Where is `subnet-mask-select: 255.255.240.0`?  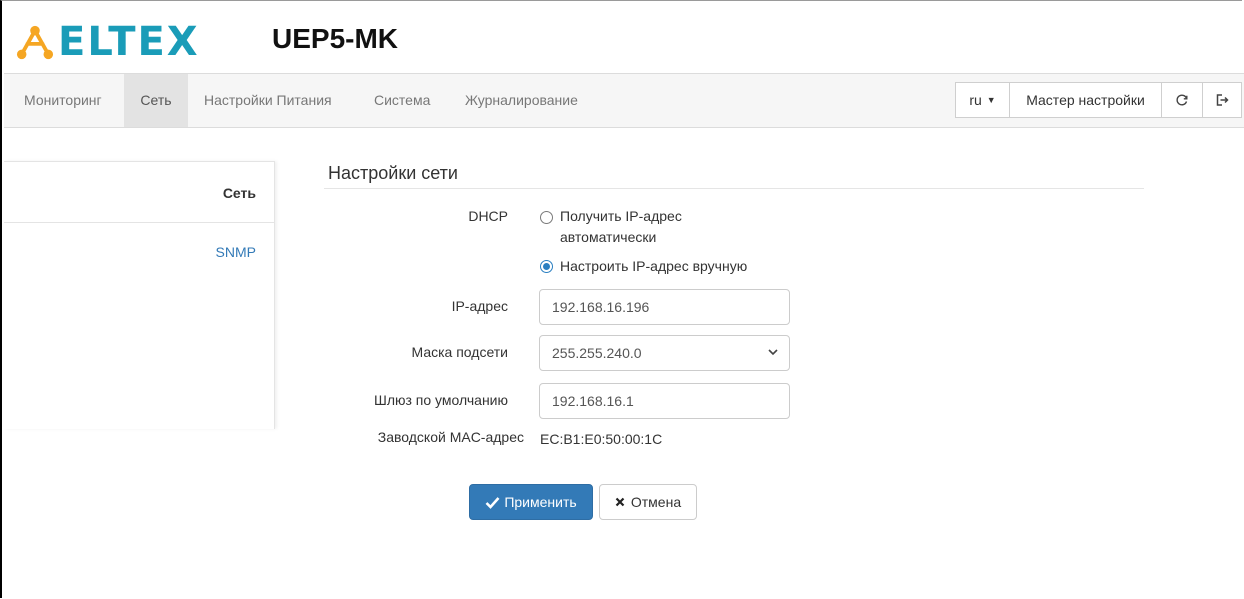
subnet-mask-select: 255.255.240.0 is located at coordinates (664, 353).